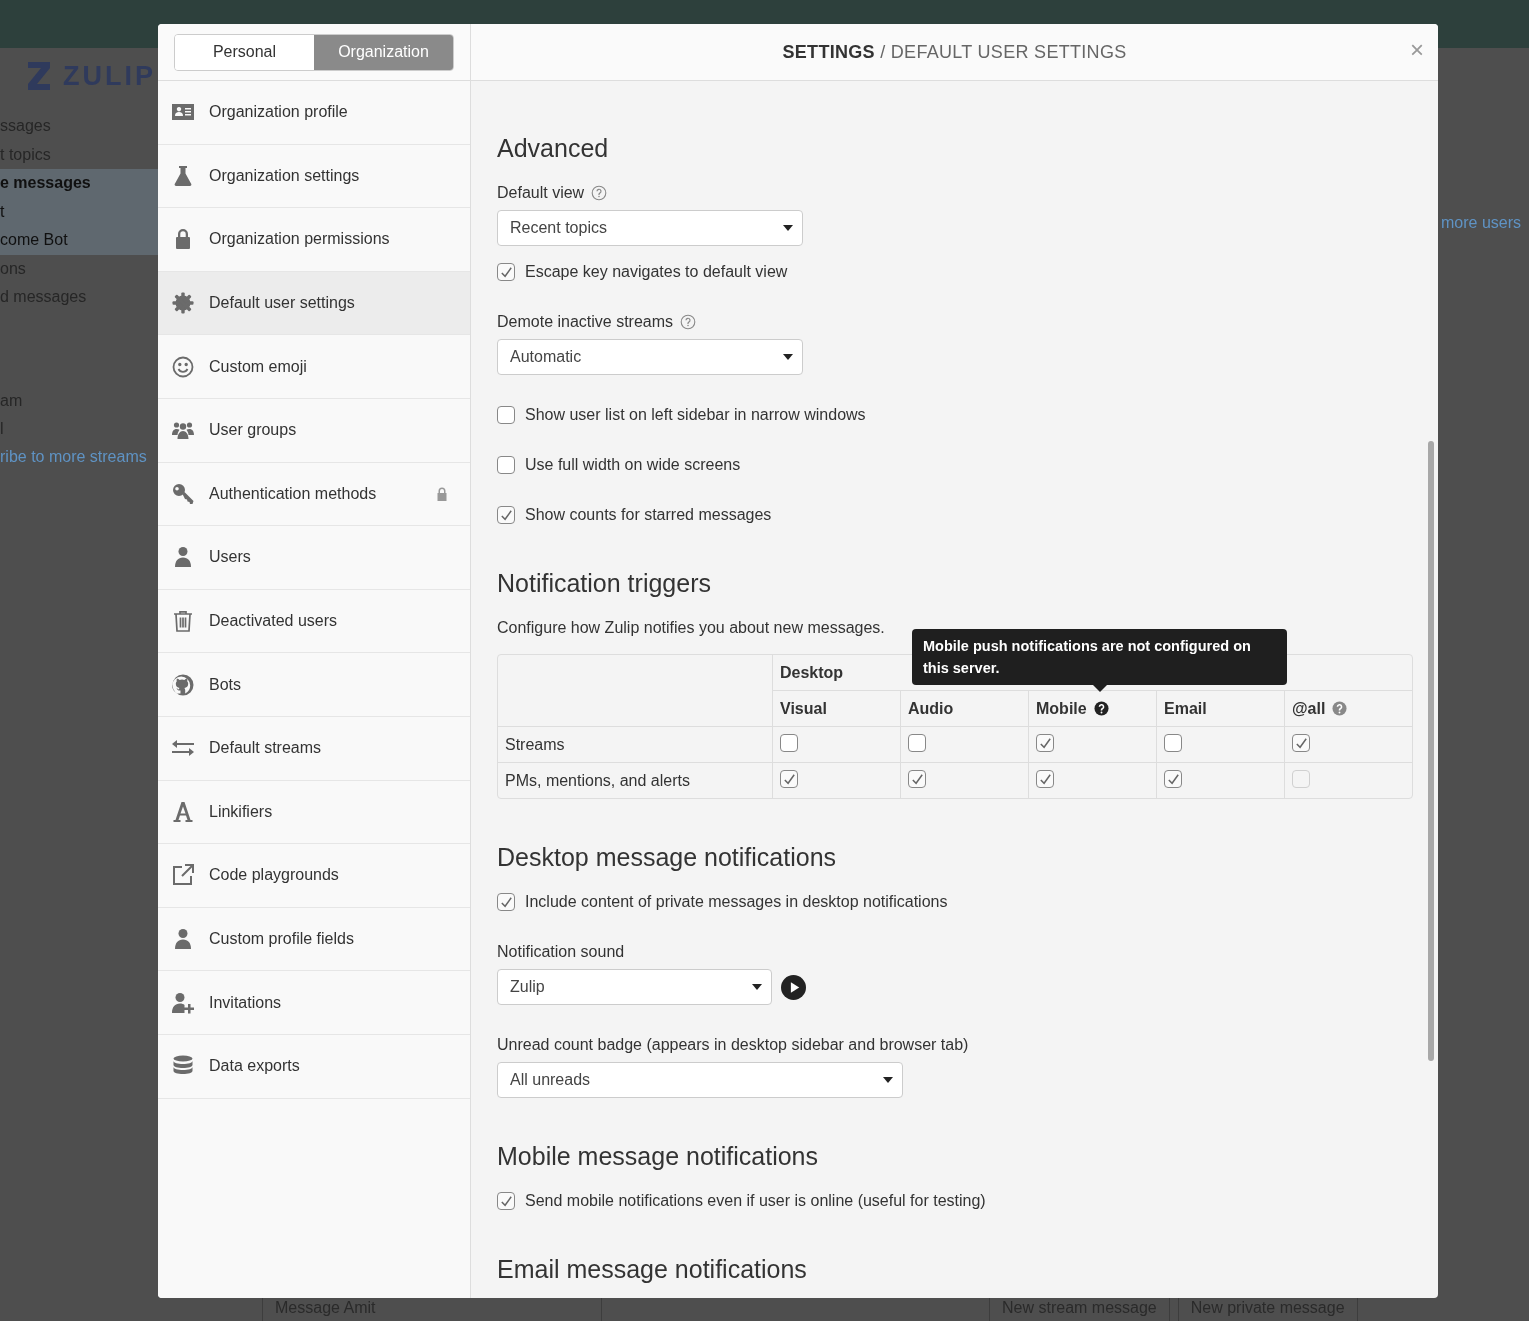 This screenshot has height=1321, width=1529. I want to click on dropdown: Recent topics, so click(650, 228).